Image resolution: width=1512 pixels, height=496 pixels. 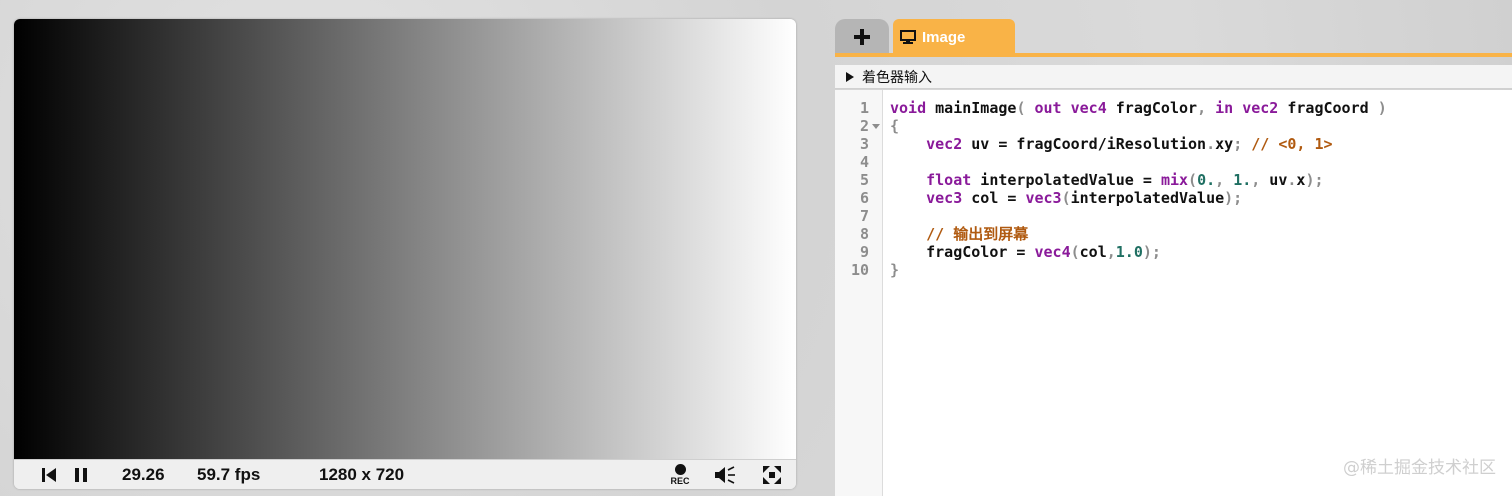 I want to click on tab-underline, so click(x=1173, y=55).